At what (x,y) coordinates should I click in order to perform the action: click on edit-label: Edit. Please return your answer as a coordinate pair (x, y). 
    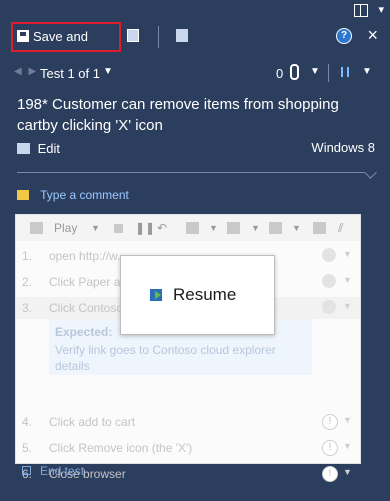
    Looking at the image, I should click on (49, 148).